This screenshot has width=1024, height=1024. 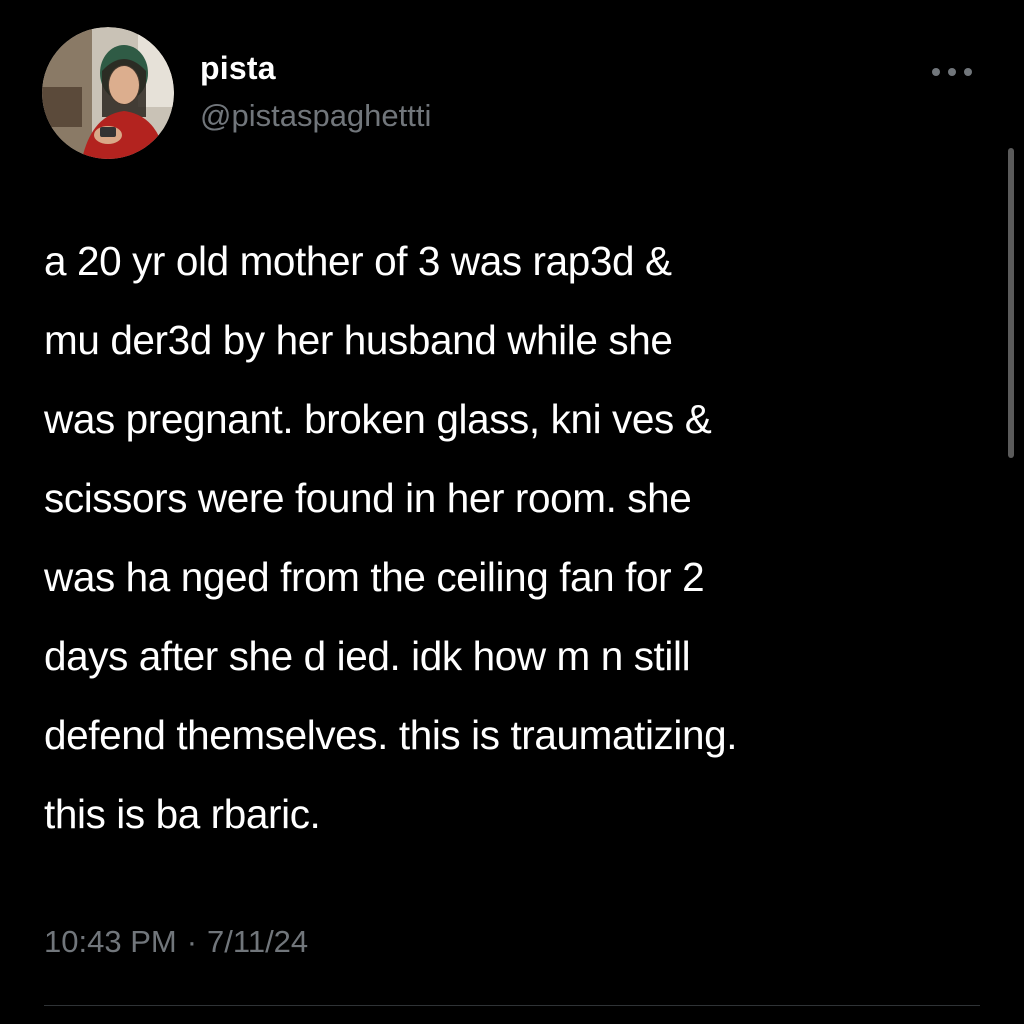 What do you see at coordinates (258, 941) in the screenshot?
I see `post-date: 7/11/24` at bounding box center [258, 941].